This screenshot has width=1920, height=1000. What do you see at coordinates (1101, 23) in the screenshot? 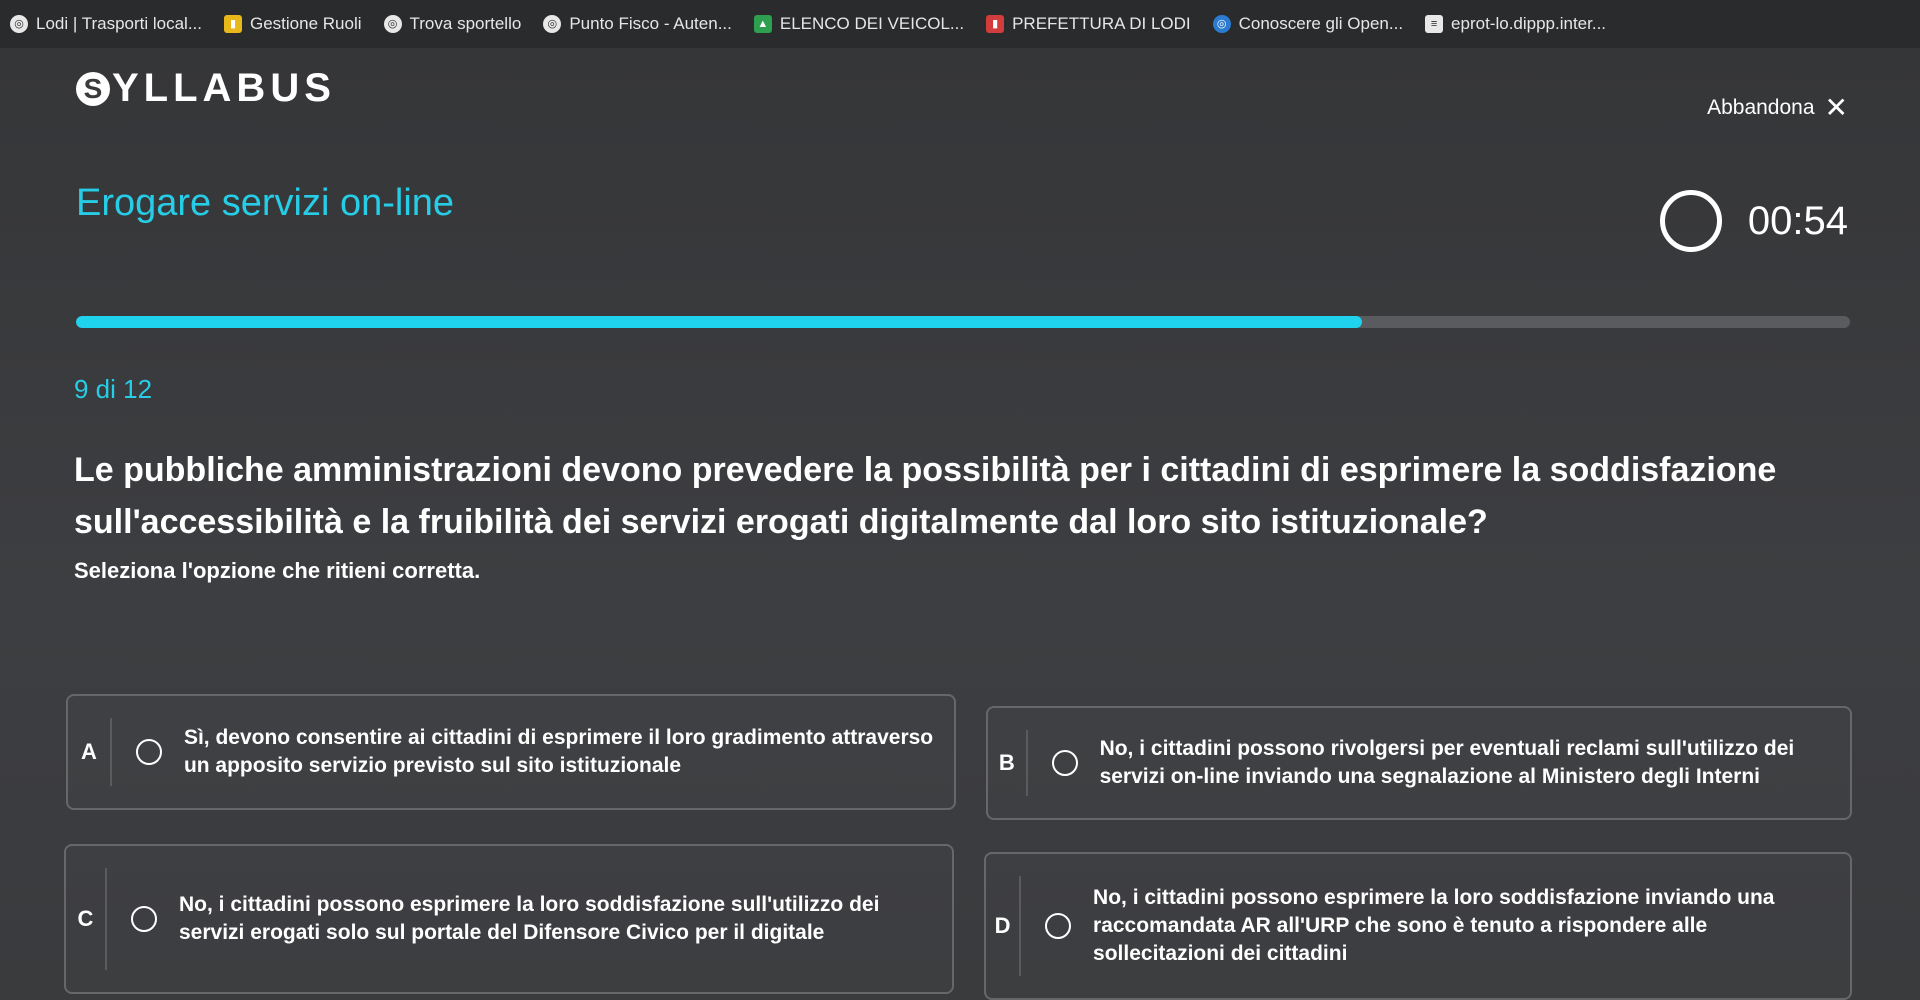
I see `bookmark-label: PREFETTURA DI LODI` at bounding box center [1101, 23].